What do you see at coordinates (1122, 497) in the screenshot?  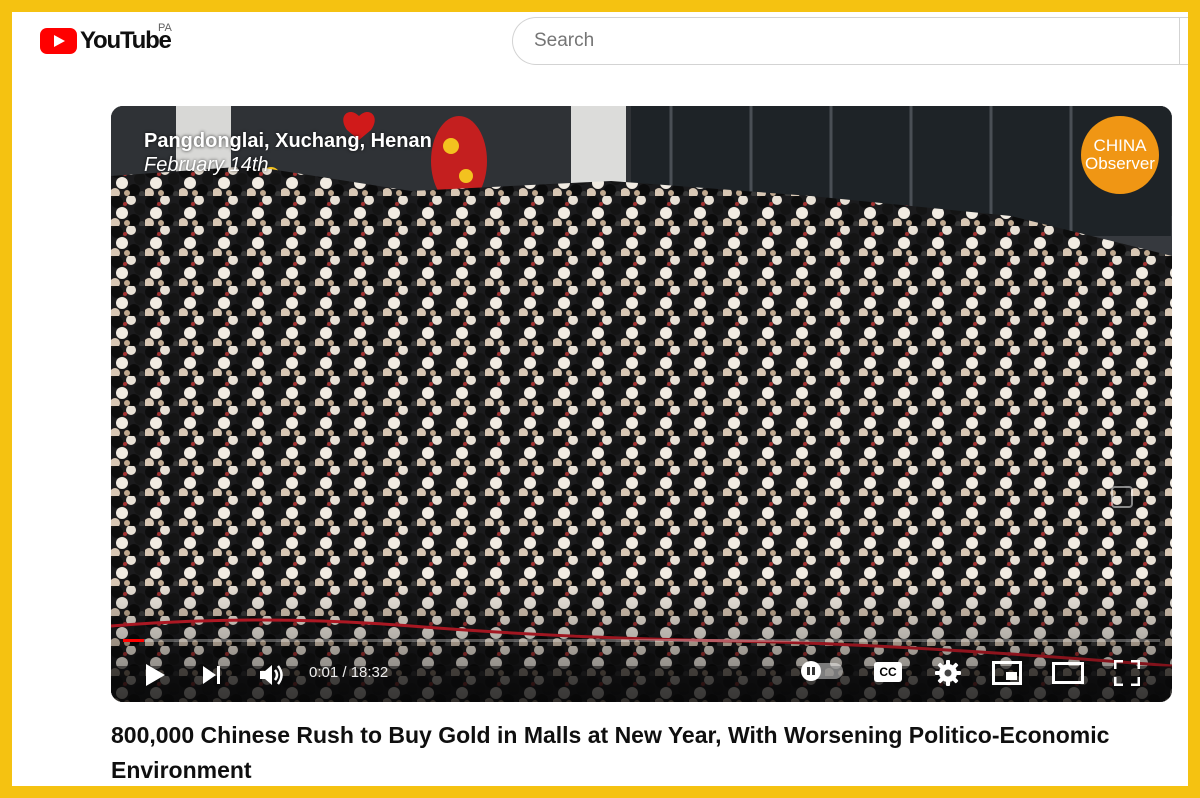 I see `card-teaser-icon` at bounding box center [1122, 497].